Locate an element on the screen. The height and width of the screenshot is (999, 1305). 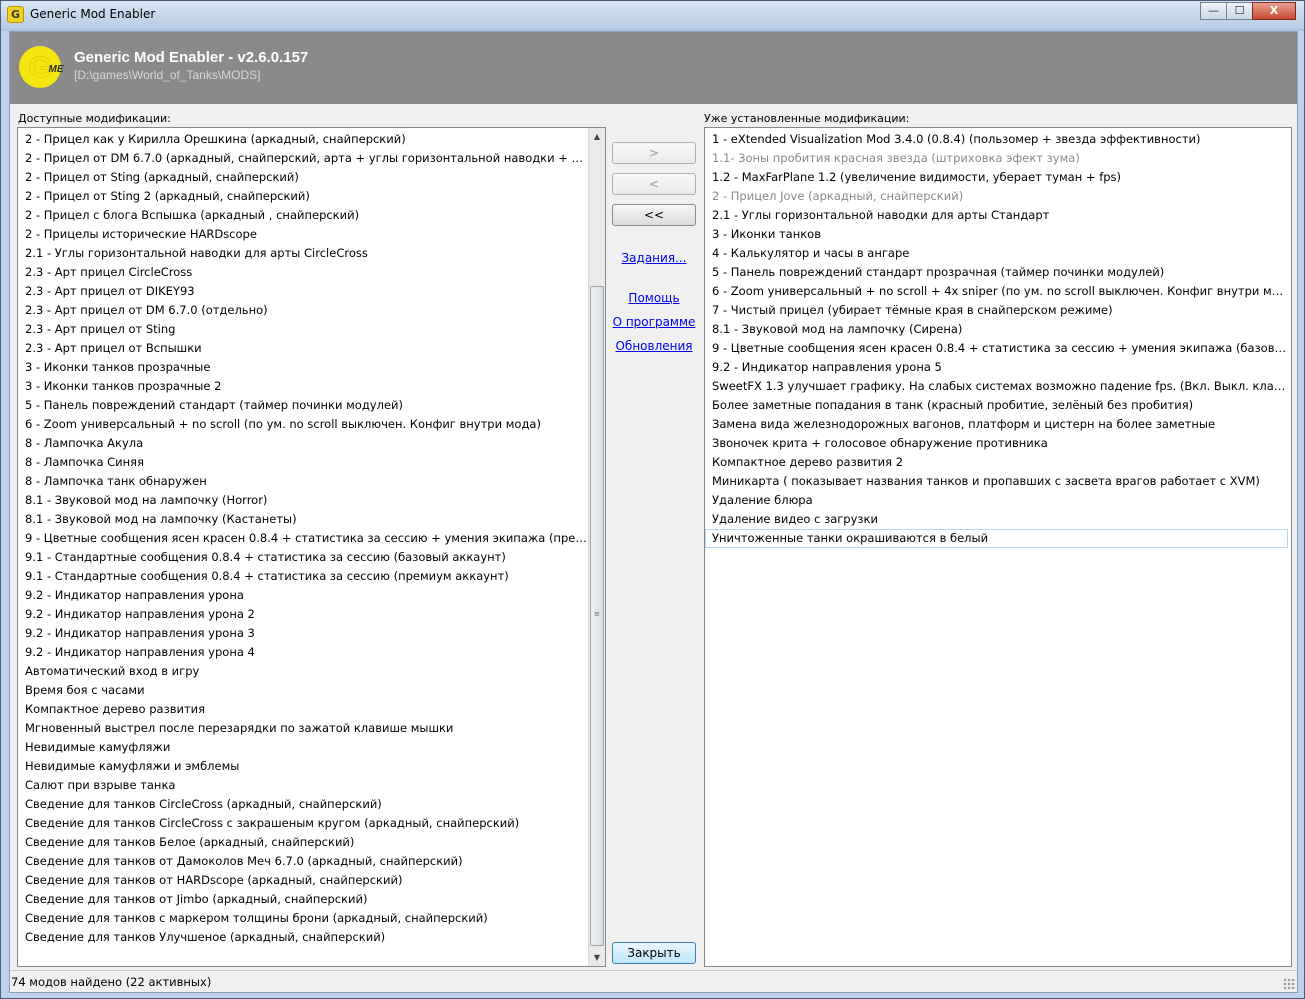
available-mod-item: 2 - Прицелы исторические HARDscope is located at coordinates (303, 234).